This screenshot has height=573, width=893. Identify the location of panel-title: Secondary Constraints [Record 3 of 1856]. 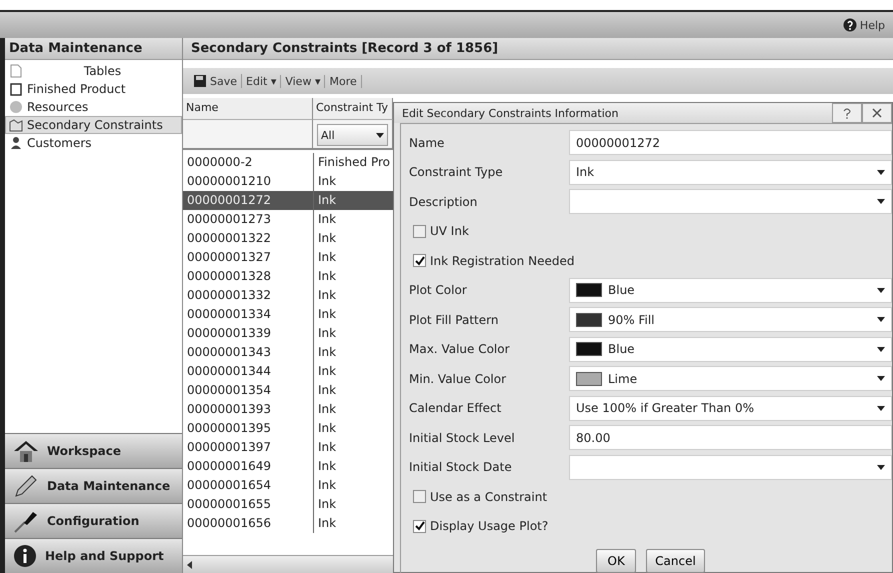
(538, 49).